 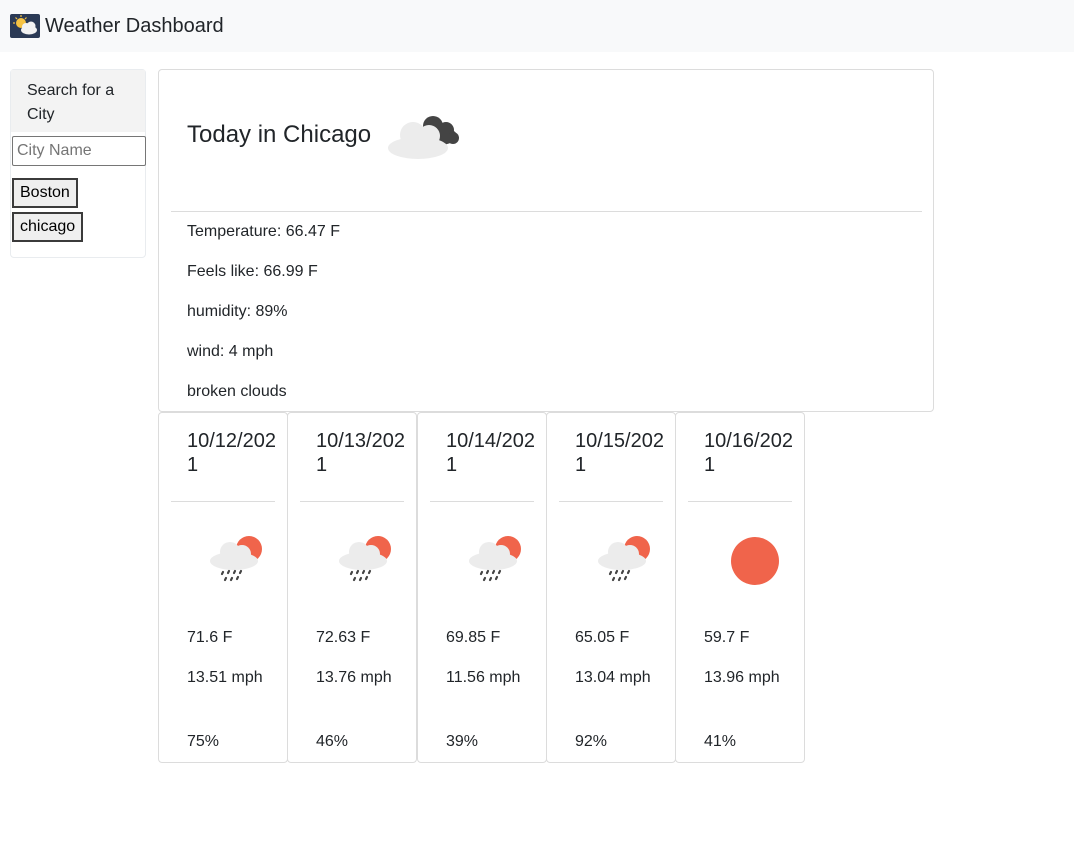 I want to click on forecast-temperature: 65.05 F, so click(x=602, y=637).